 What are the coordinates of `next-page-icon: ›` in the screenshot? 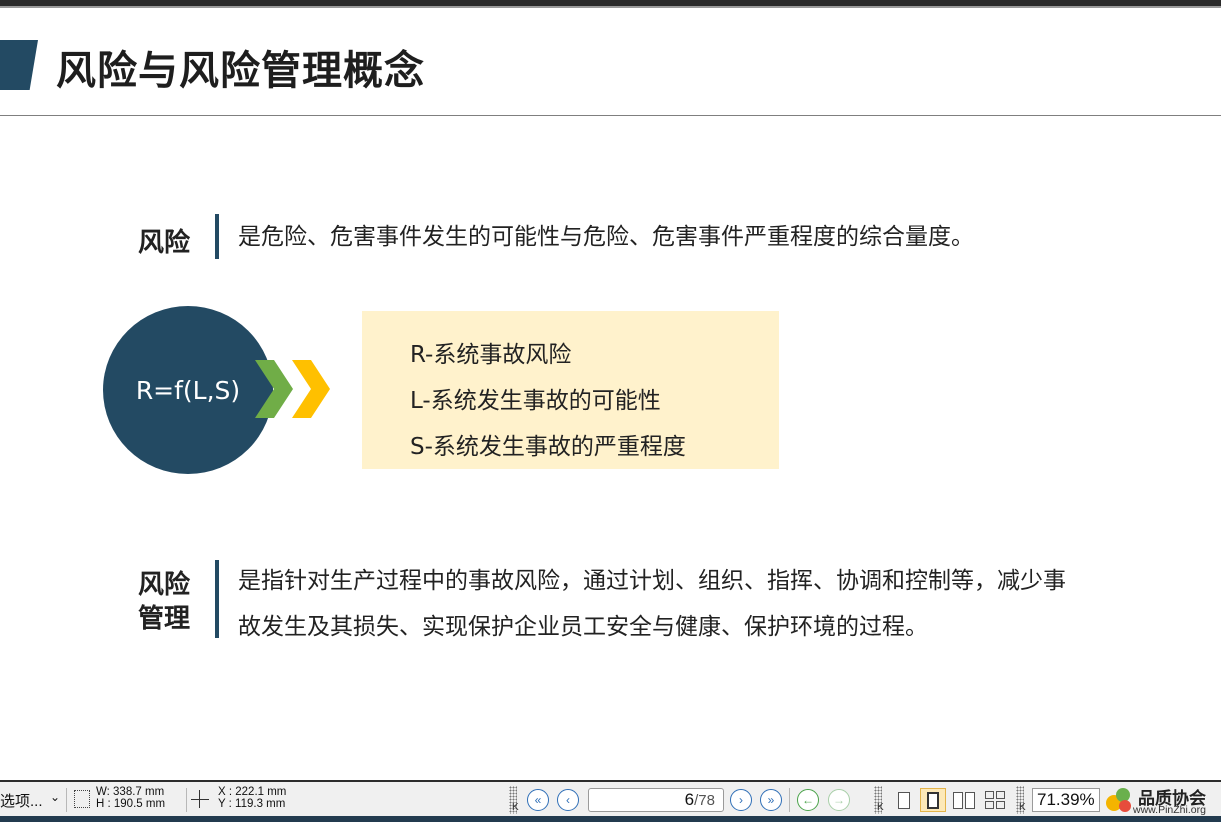 It's located at (741, 800).